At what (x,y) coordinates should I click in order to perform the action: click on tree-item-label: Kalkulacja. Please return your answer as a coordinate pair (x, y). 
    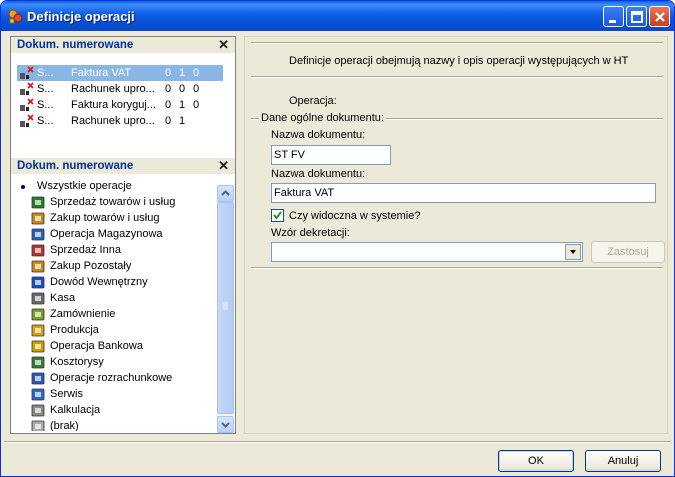
    Looking at the image, I should click on (75, 410).